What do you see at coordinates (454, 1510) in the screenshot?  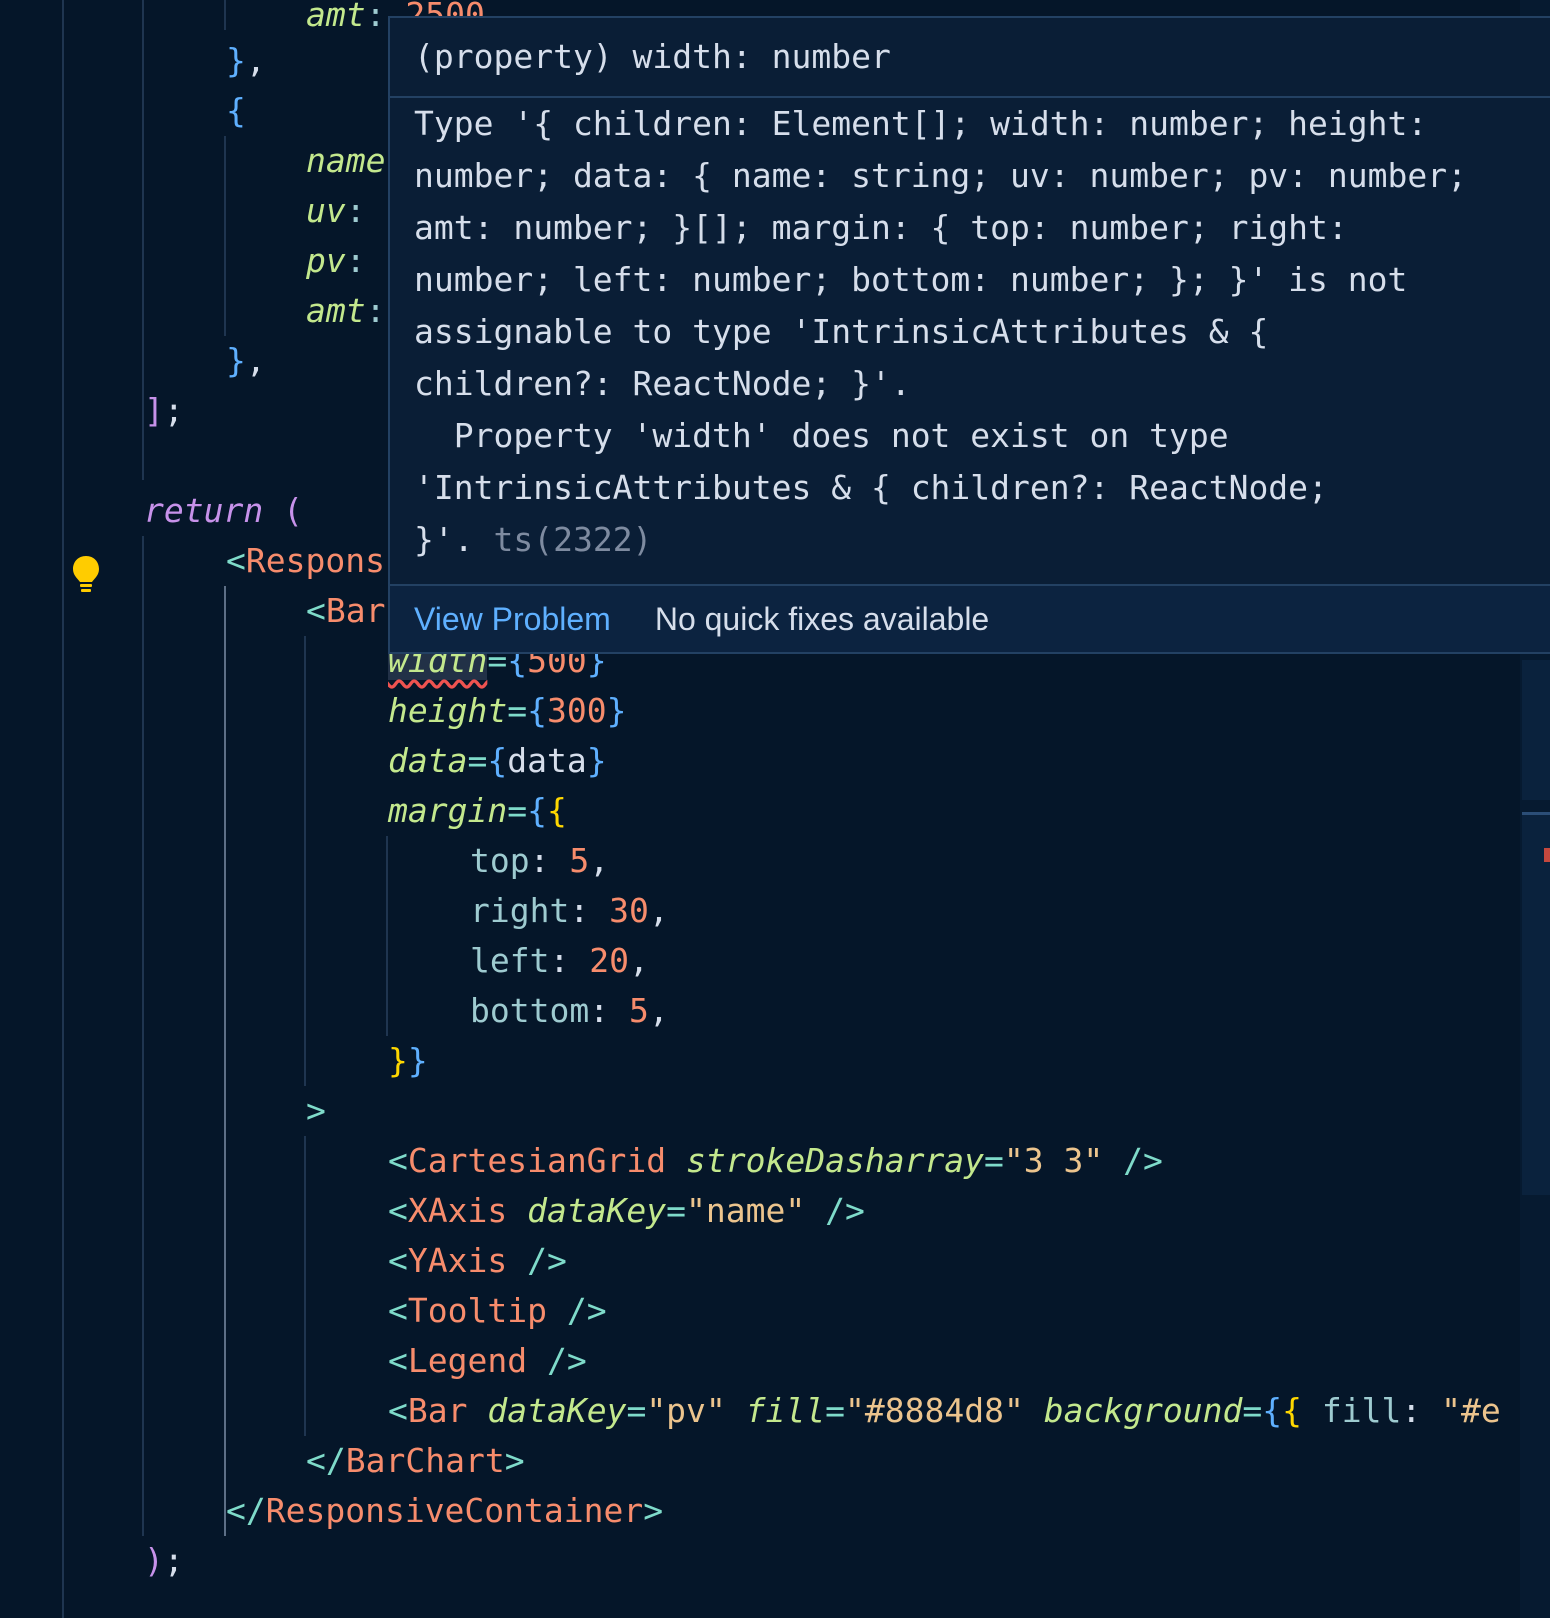 I see `code-token: ResponsiveContainer` at bounding box center [454, 1510].